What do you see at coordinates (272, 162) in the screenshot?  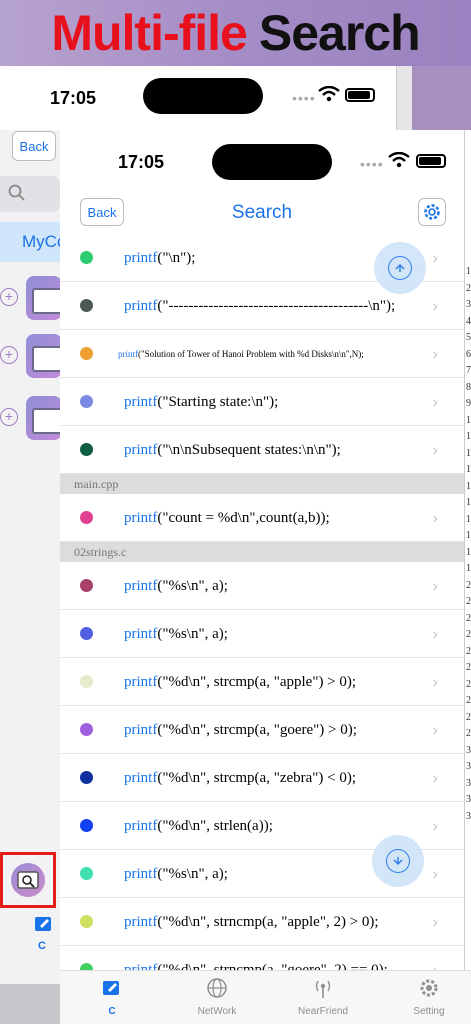 I see `dynamic-island` at bounding box center [272, 162].